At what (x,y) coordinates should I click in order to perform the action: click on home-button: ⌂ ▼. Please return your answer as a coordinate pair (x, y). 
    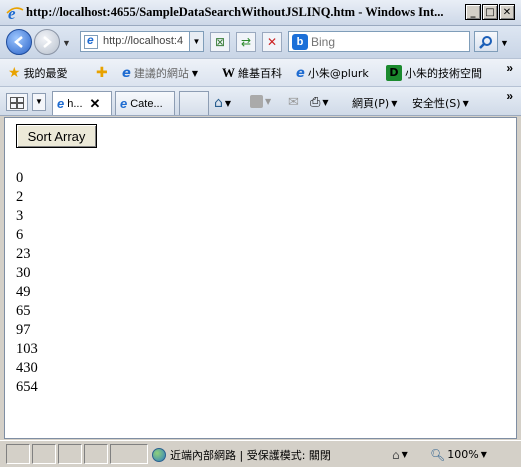
    Looking at the image, I should click on (222, 103).